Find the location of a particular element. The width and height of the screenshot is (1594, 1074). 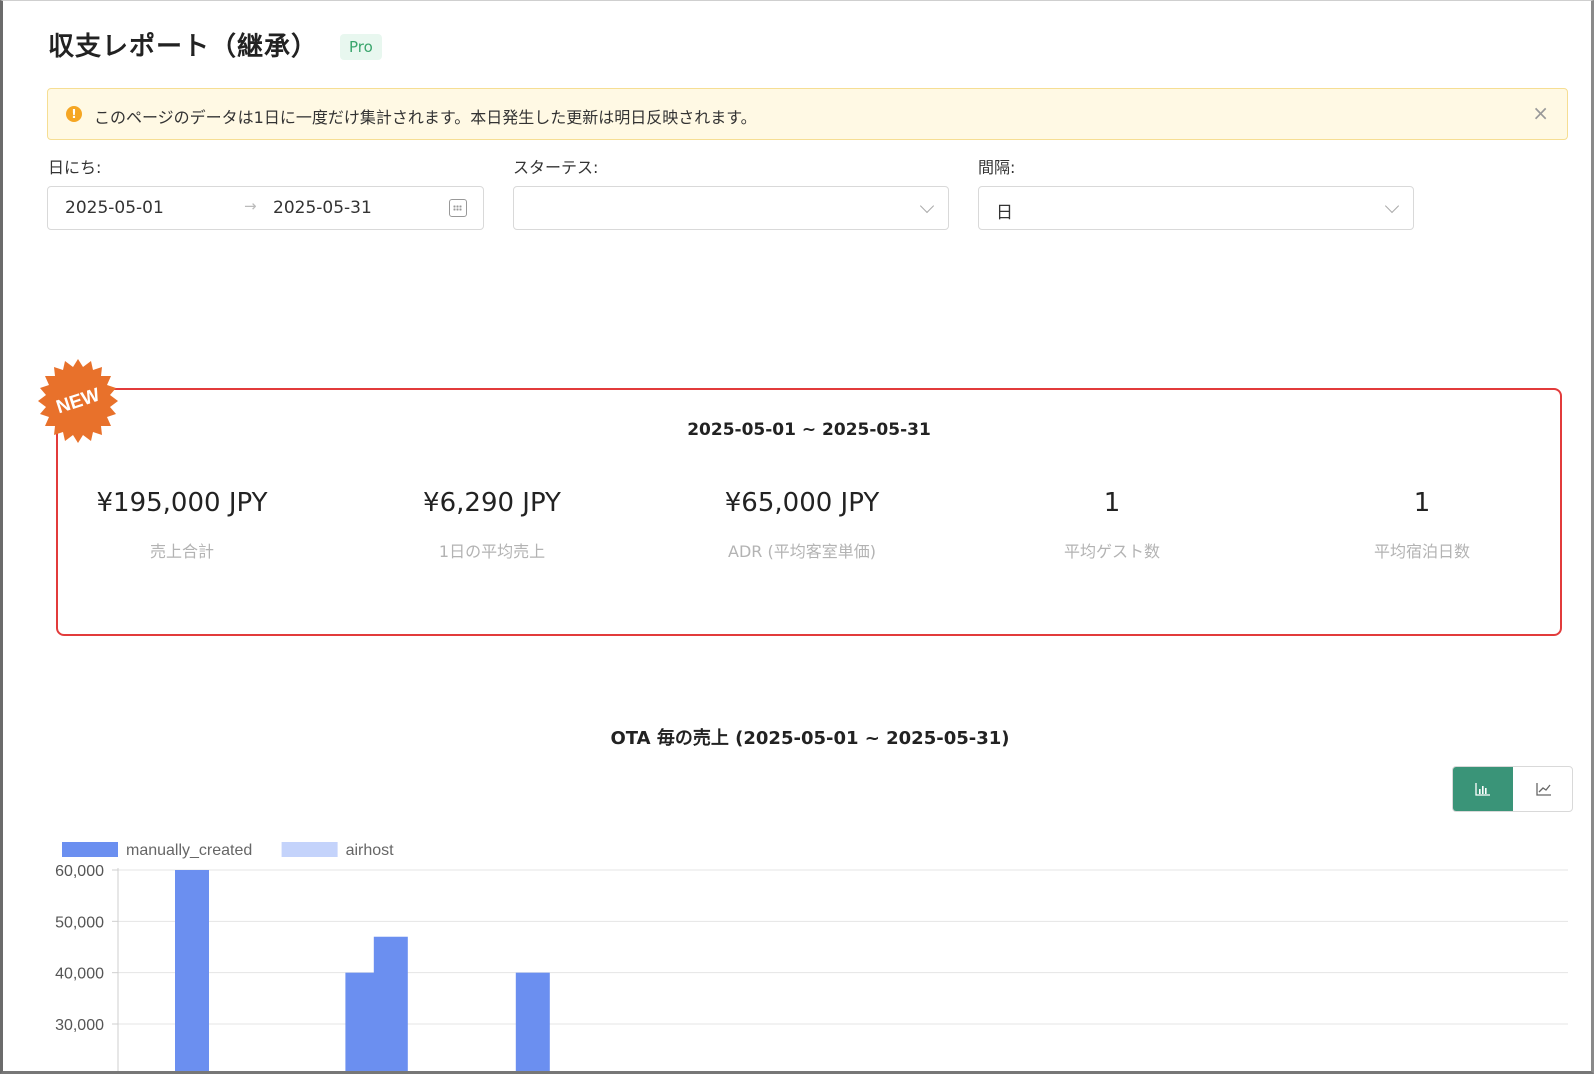

line-chart-button is located at coordinates (1543, 789).